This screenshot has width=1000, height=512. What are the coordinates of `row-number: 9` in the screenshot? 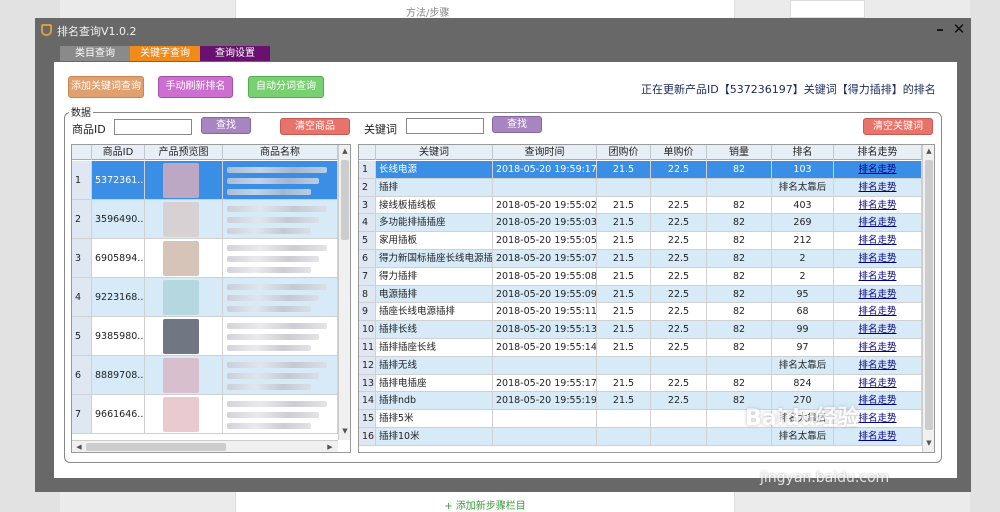 It's located at (367, 312).